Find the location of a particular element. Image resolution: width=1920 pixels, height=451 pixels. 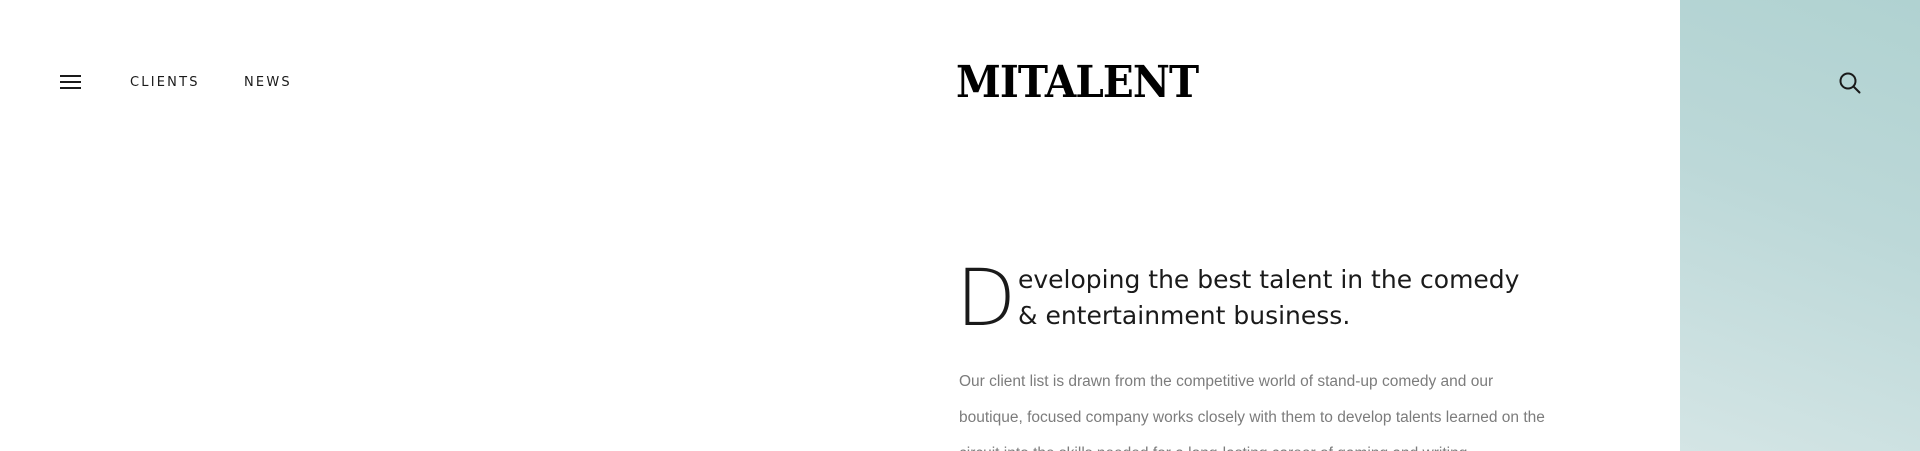

drop-cap: D is located at coordinates (986, 299).